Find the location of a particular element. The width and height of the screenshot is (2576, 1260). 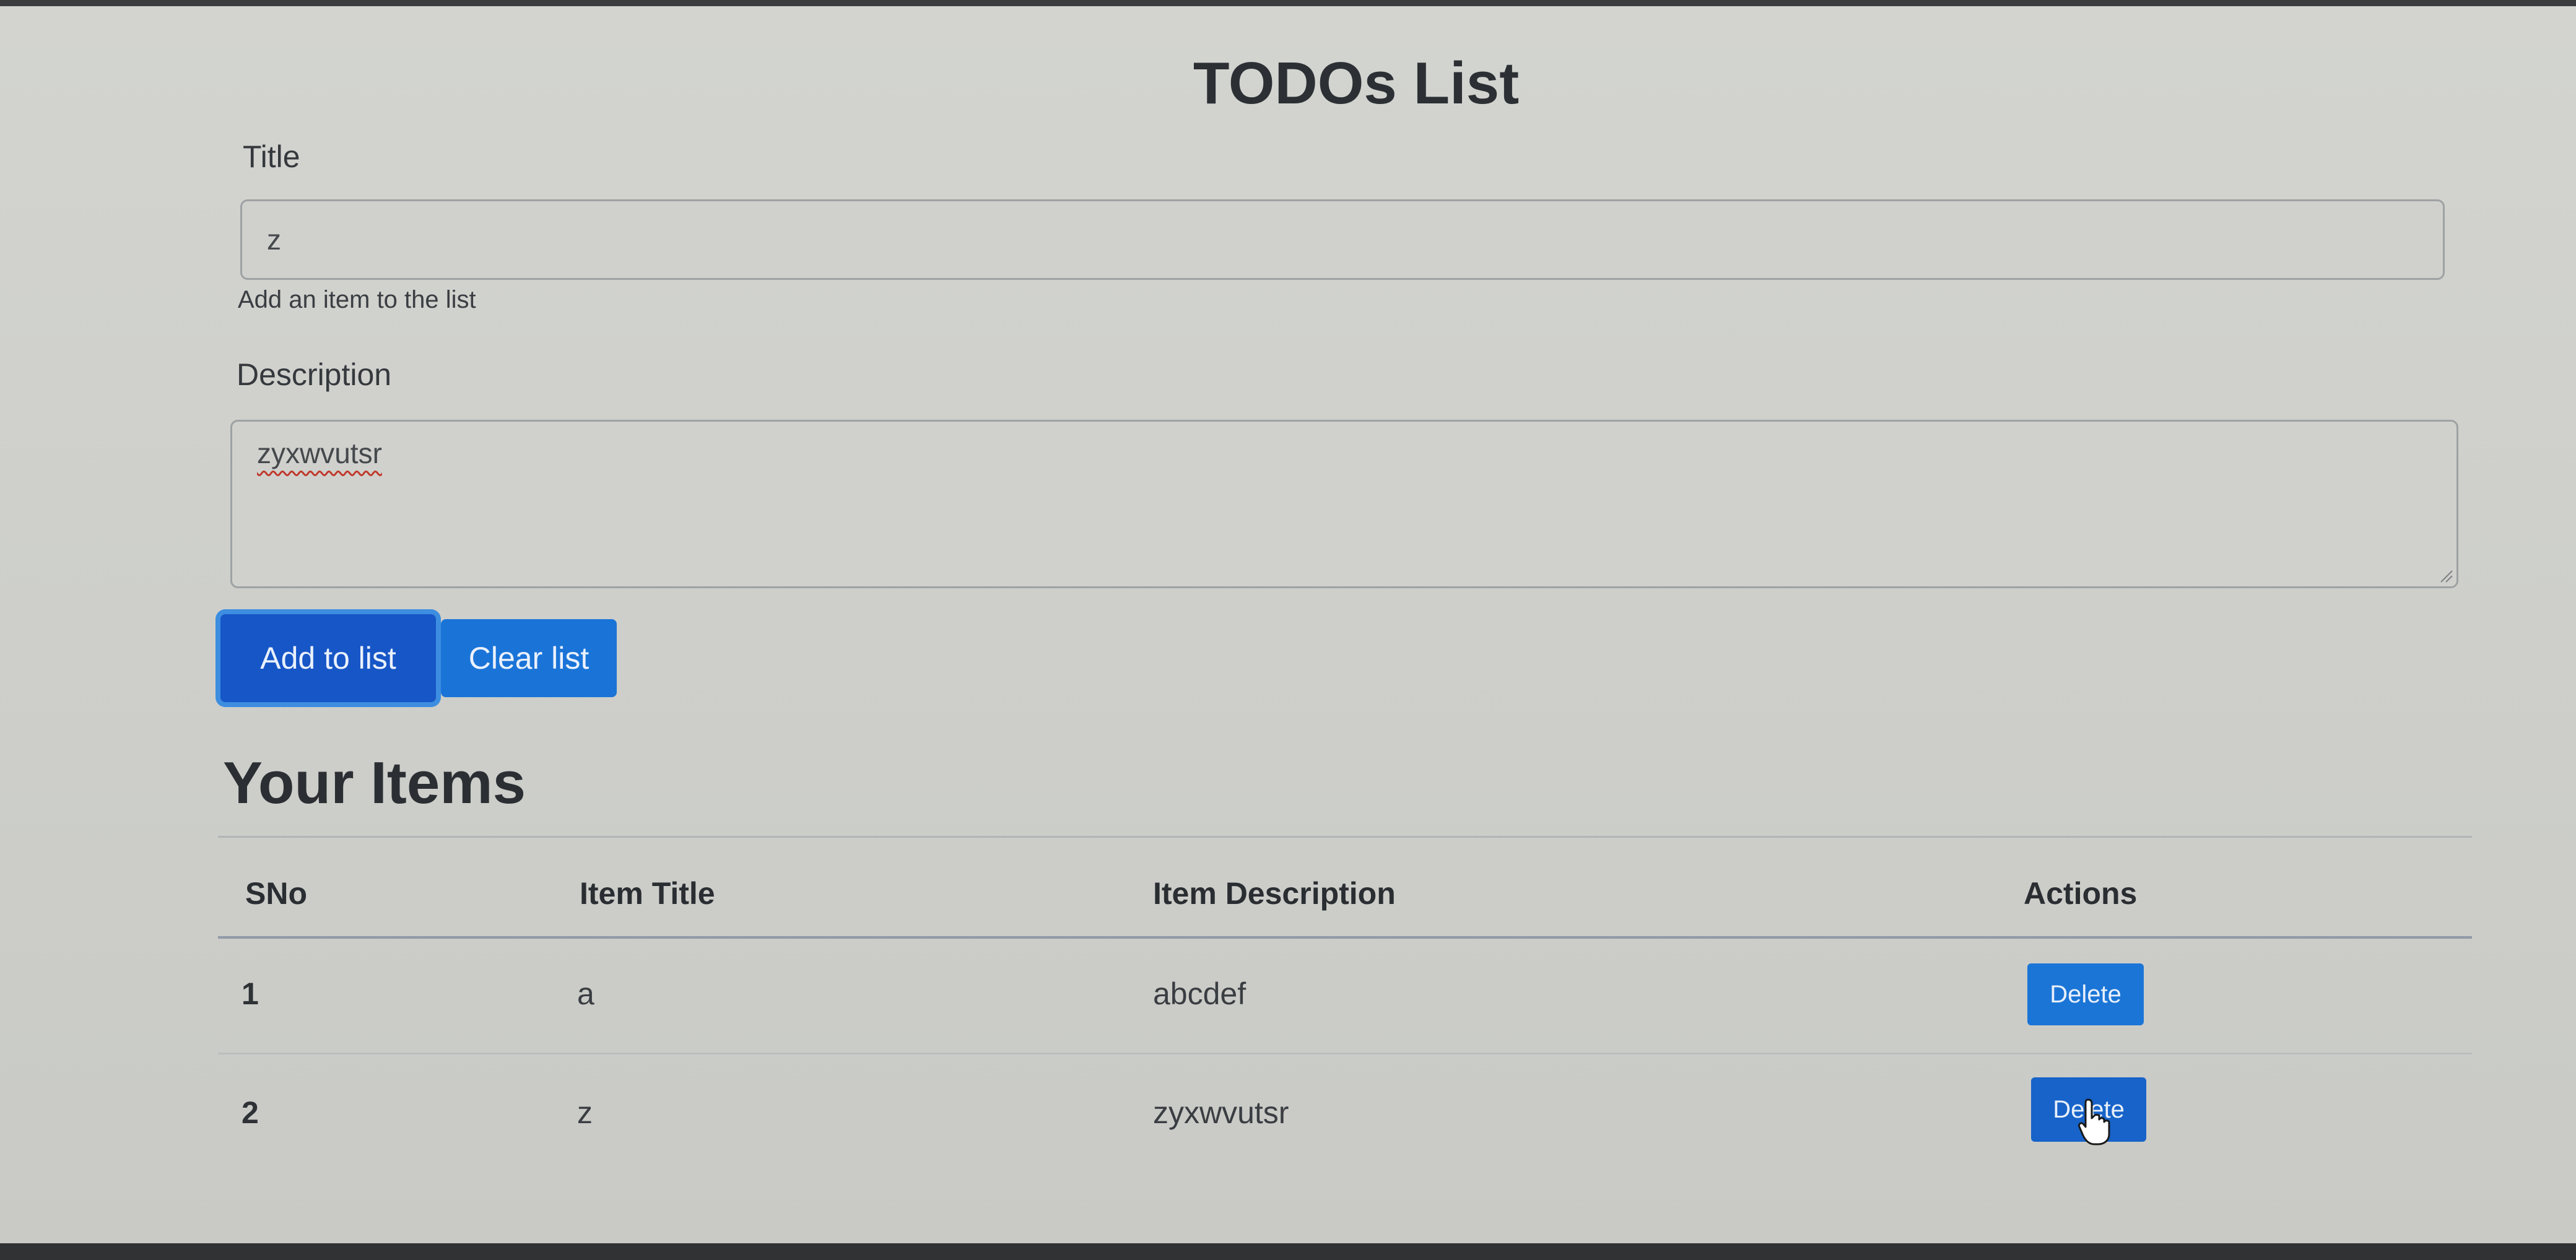

row-sno: 2 is located at coordinates (250, 1112).